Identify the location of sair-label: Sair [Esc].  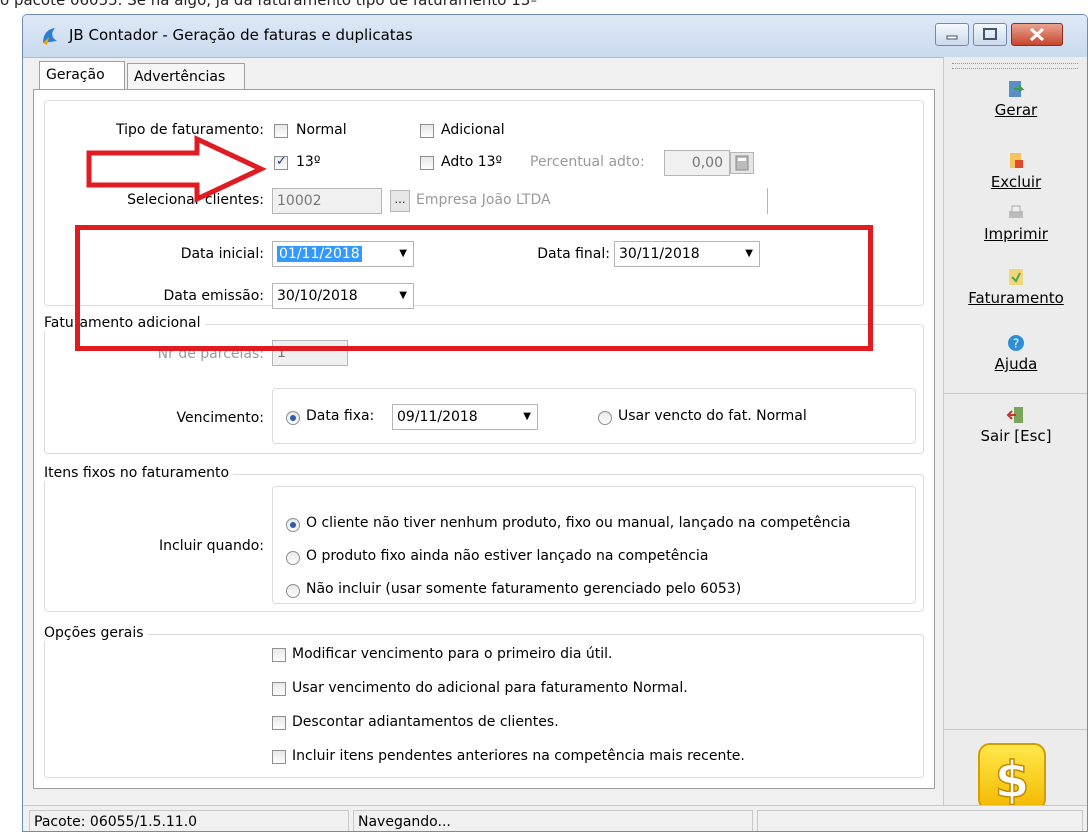
(1016, 436).